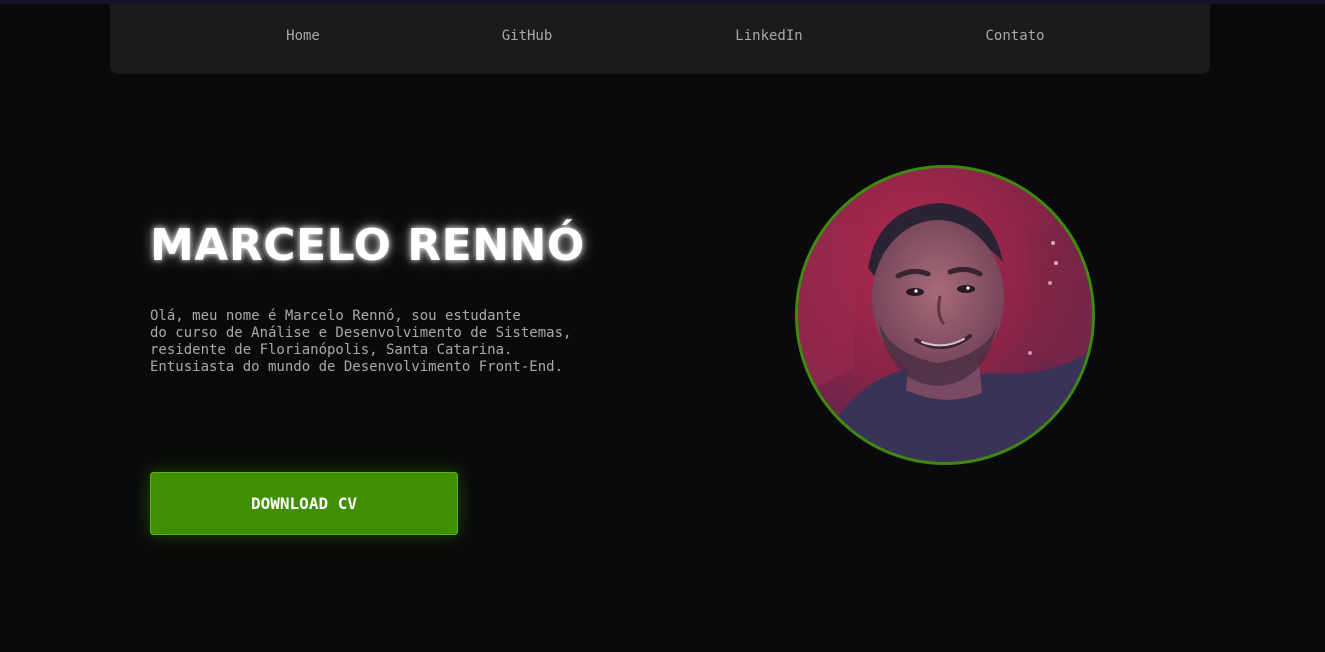 This screenshot has height=652, width=1325. What do you see at coordinates (527, 36) in the screenshot?
I see `nav-link-github: GitHub` at bounding box center [527, 36].